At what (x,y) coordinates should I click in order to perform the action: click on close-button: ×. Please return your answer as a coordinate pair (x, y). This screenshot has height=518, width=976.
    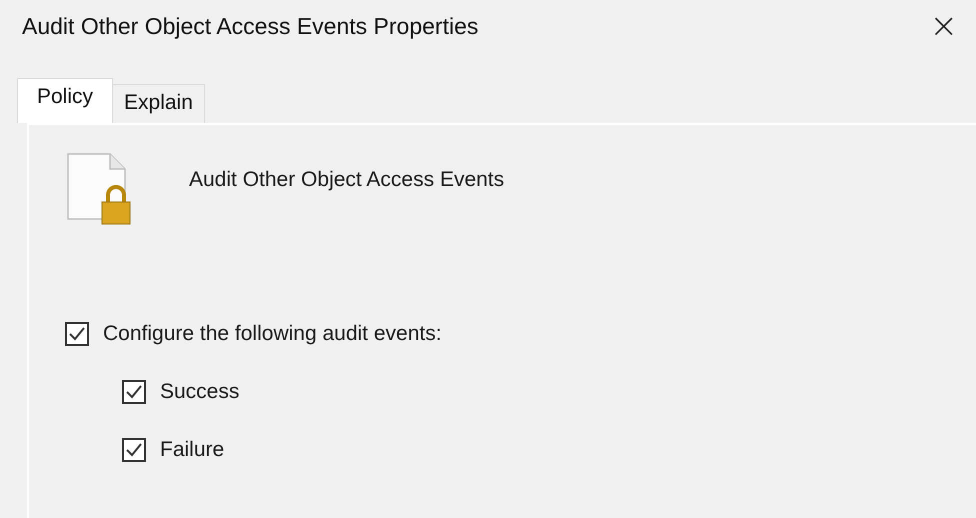
    Looking at the image, I should click on (944, 26).